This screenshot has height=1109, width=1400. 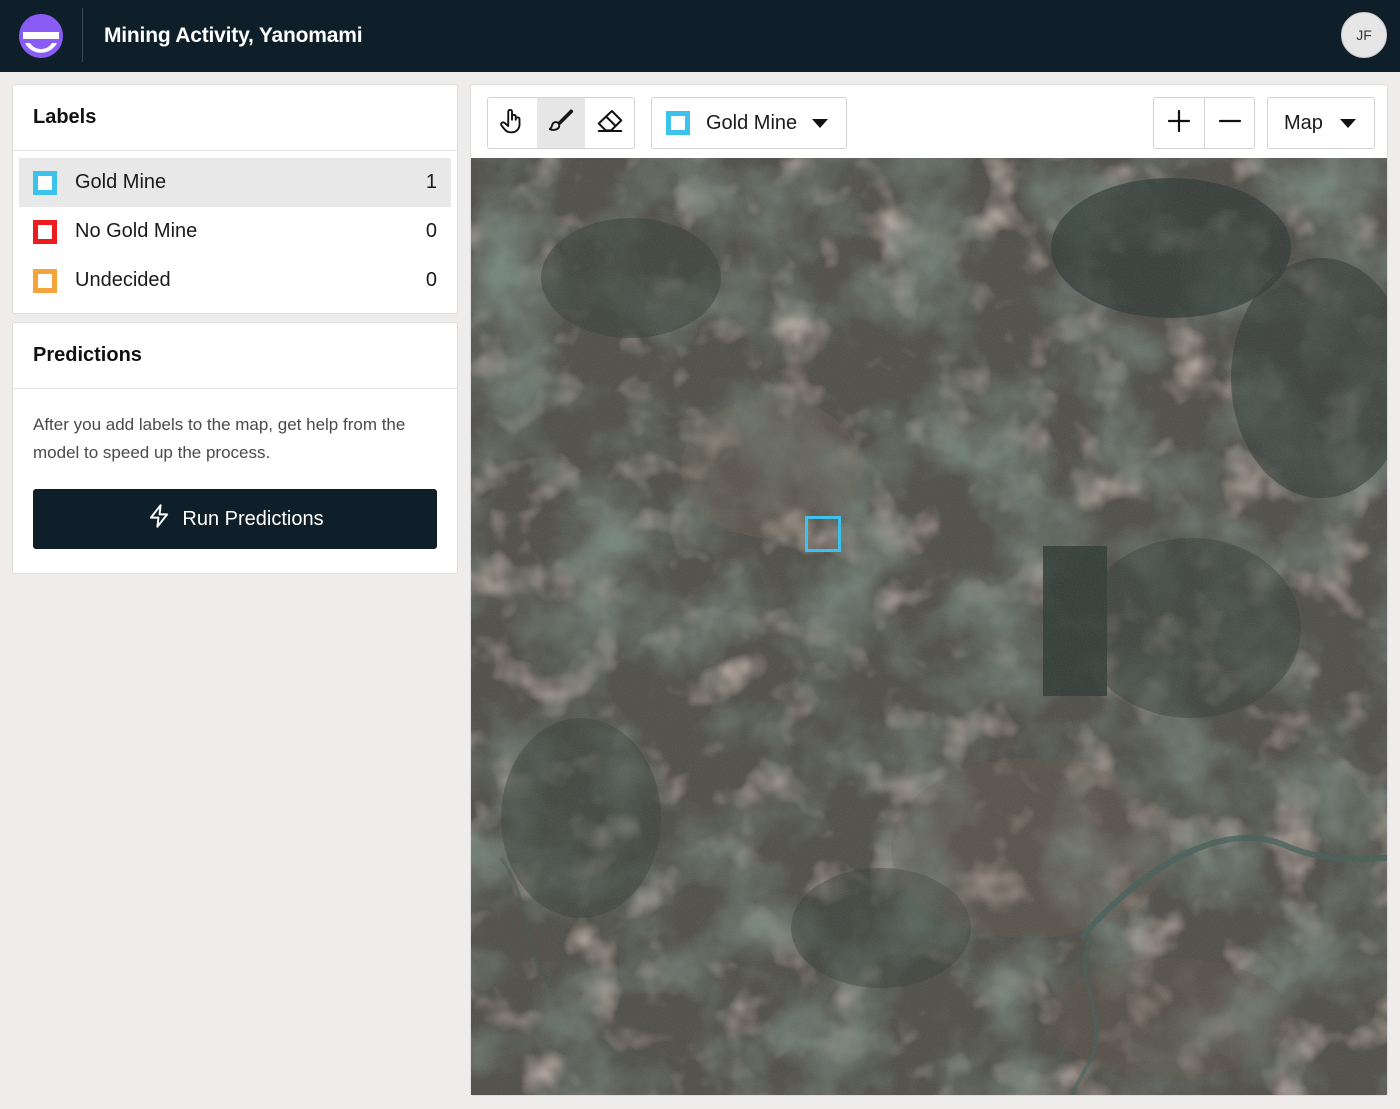 I want to click on label-name: Gold Mine, so click(x=121, y=182).